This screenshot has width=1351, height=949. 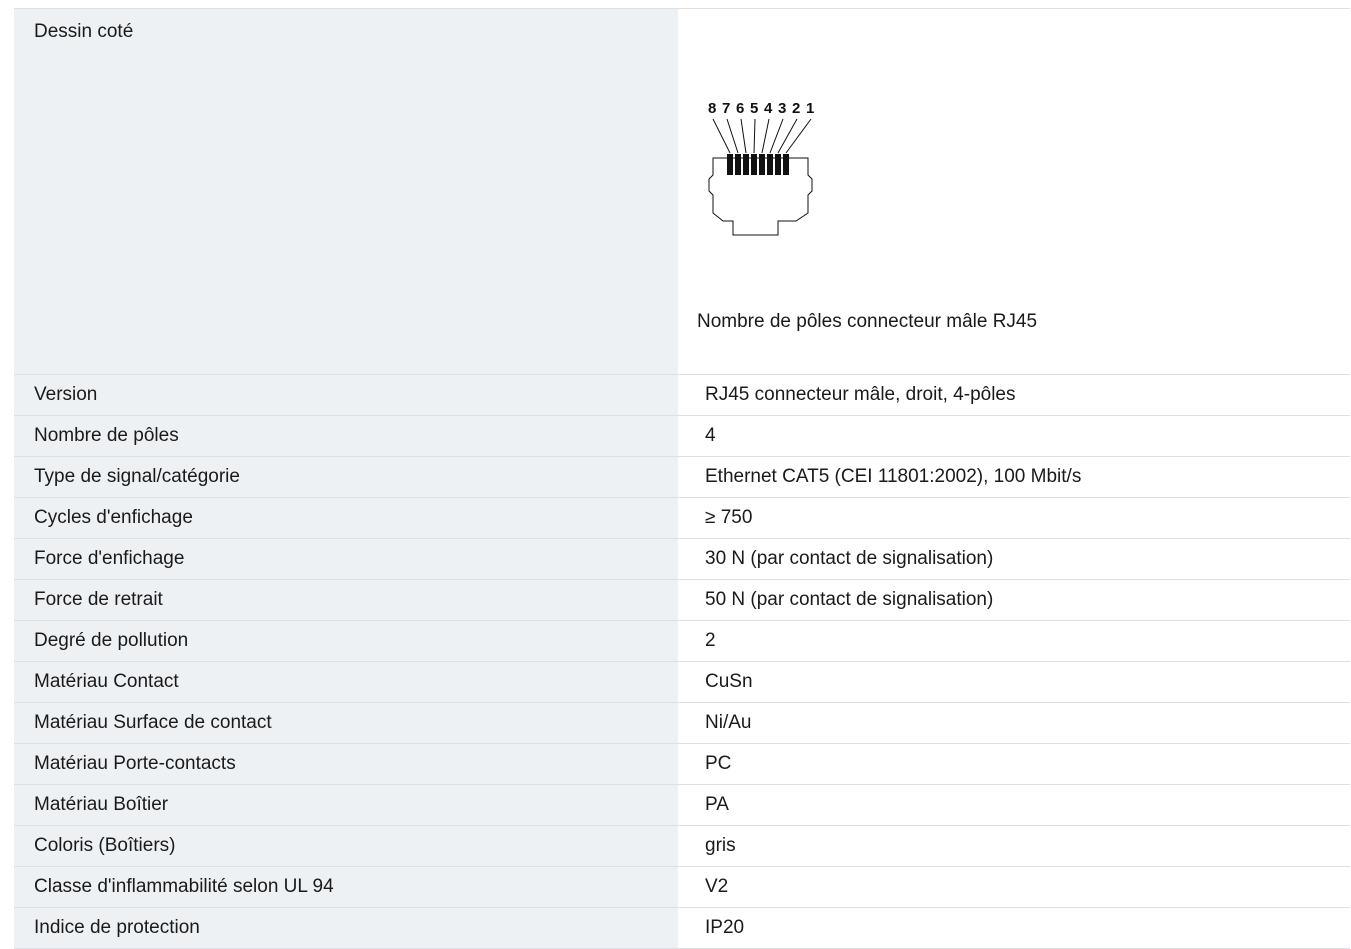 What do you see at coordinates (740, 108) in the screenshot?
I see `pin-number: 6` at bounding box center [740, 108].